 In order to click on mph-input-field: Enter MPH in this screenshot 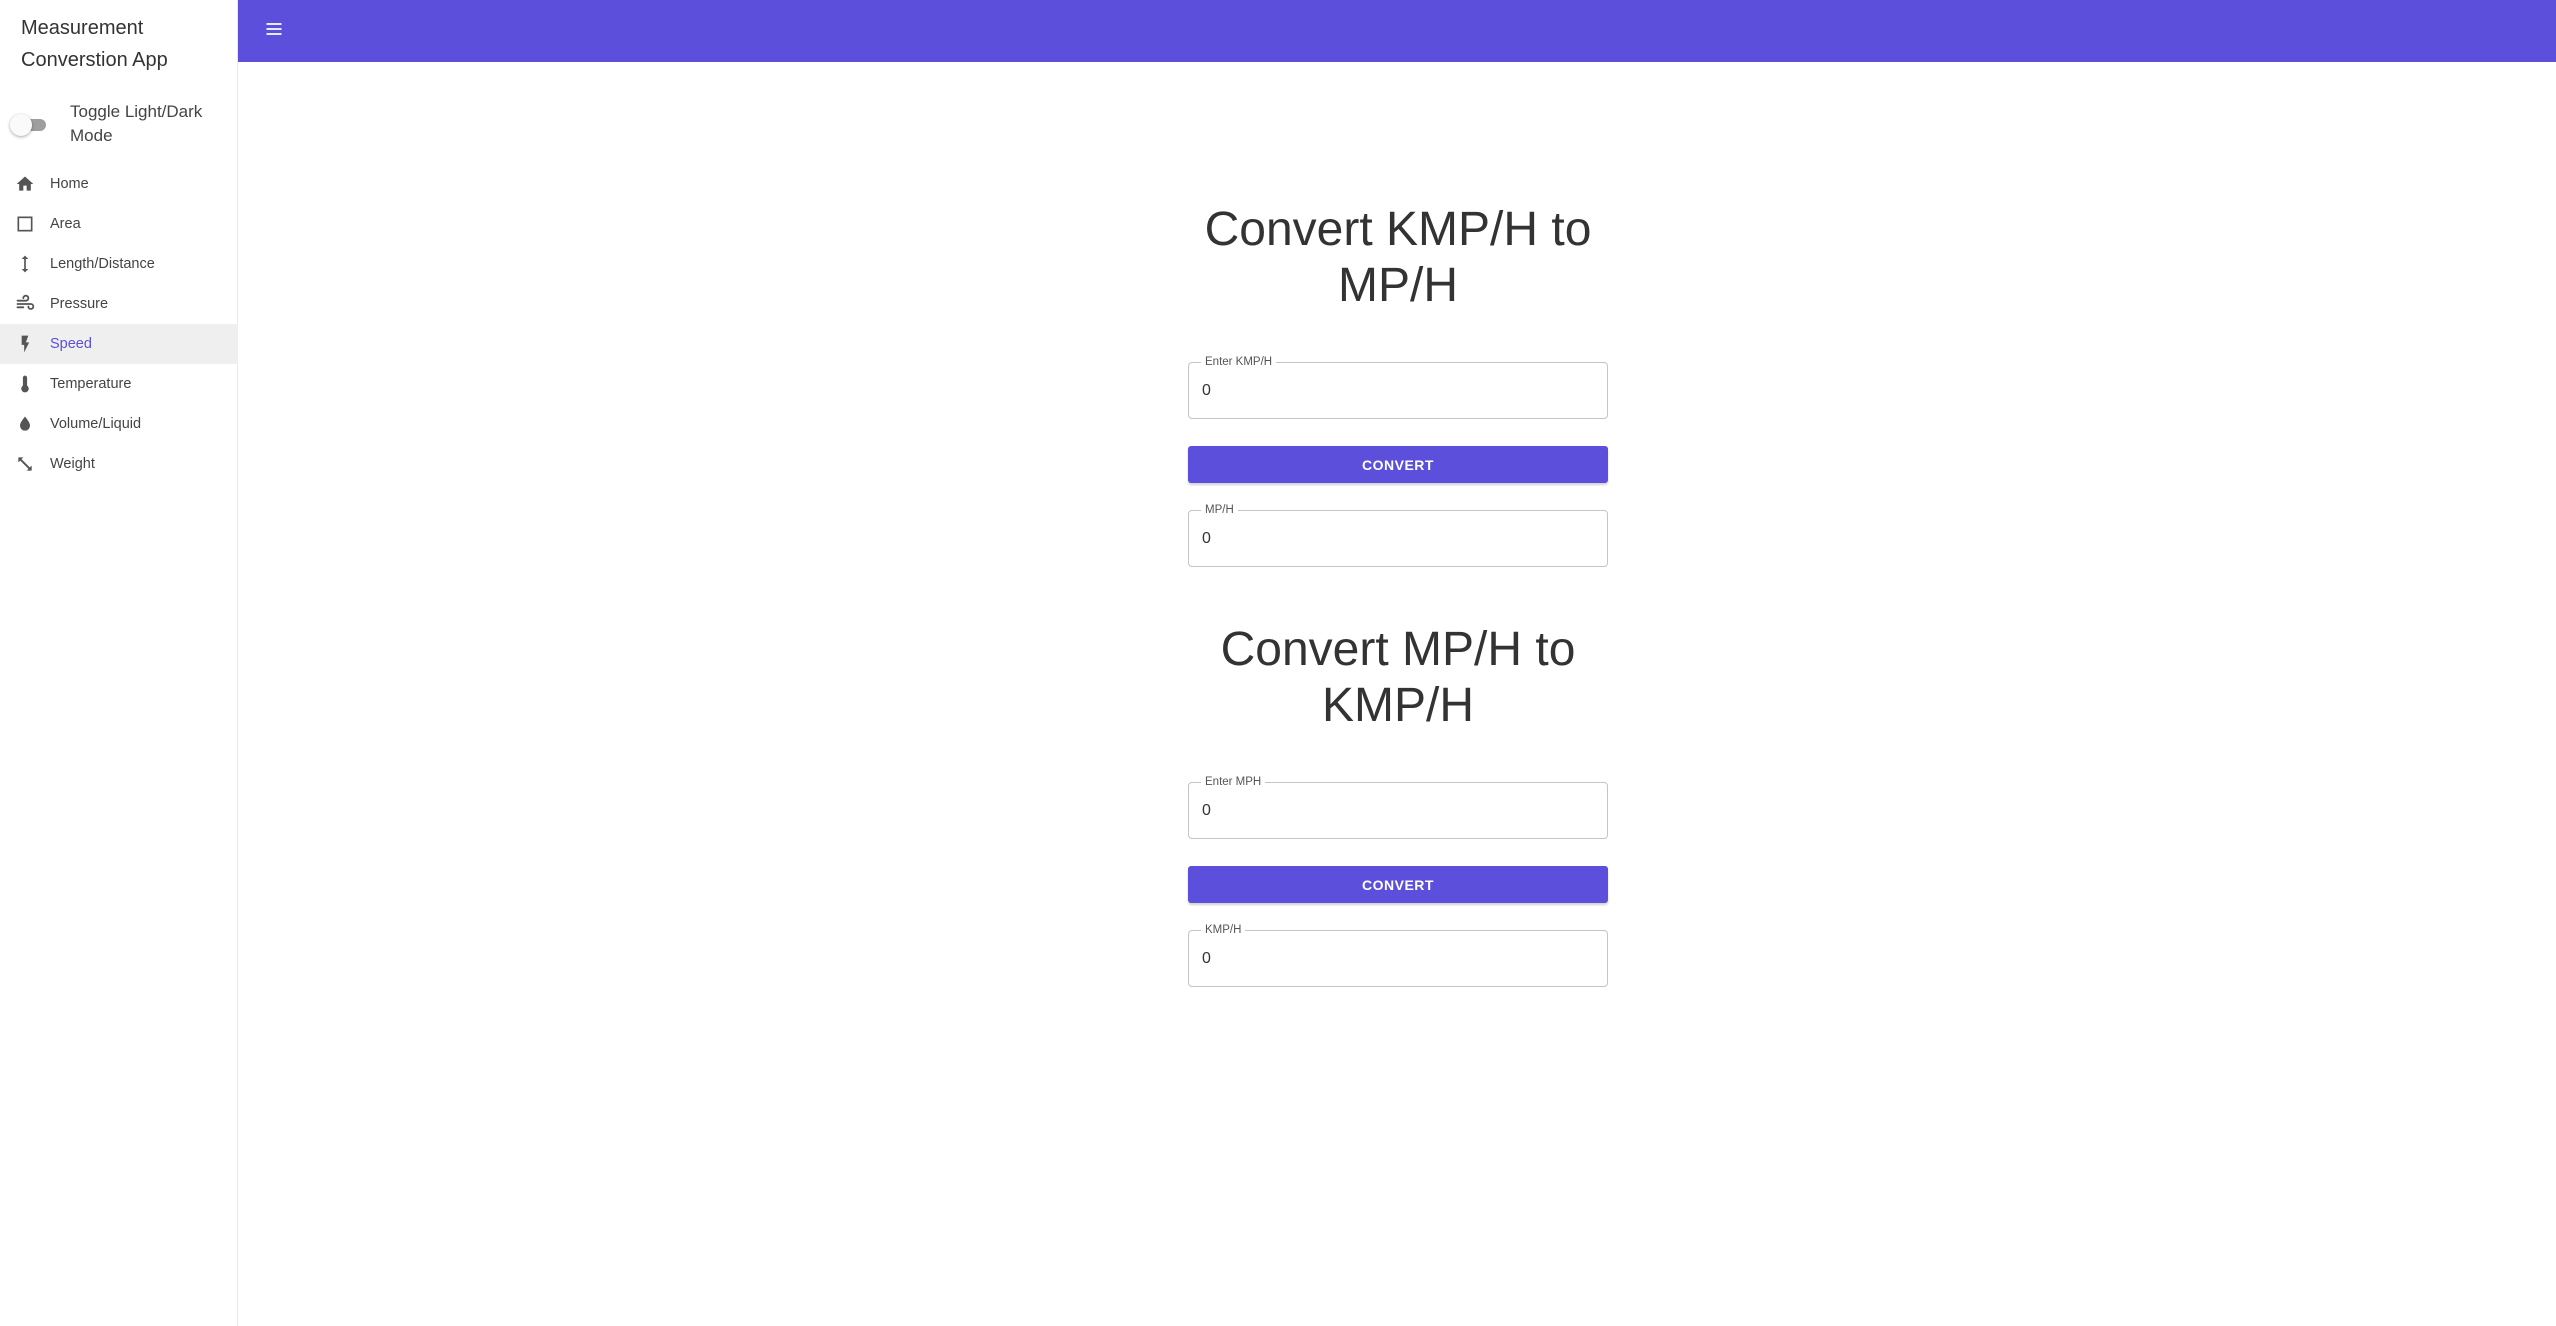, I will do `click(1398, 806)`.